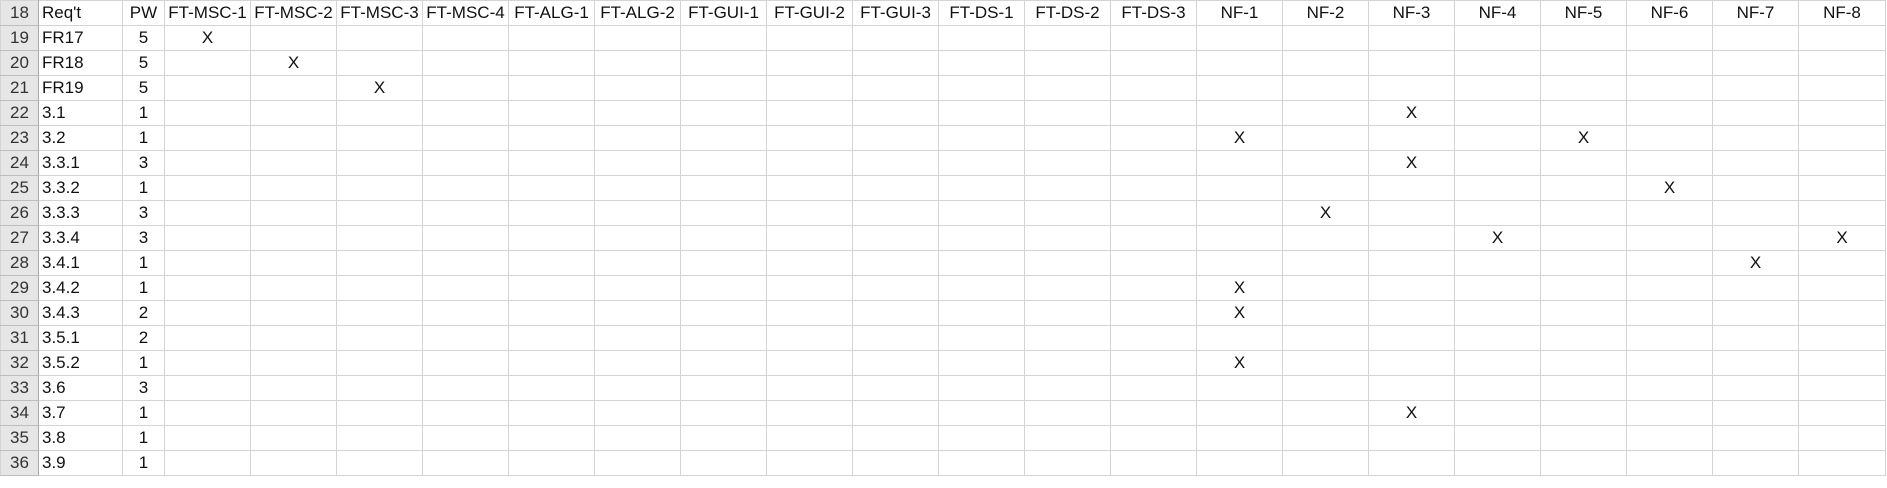  Describe the element at coordinates (80, 413) in the screenshot. I see `requirement-cell: 3.7` at that location.